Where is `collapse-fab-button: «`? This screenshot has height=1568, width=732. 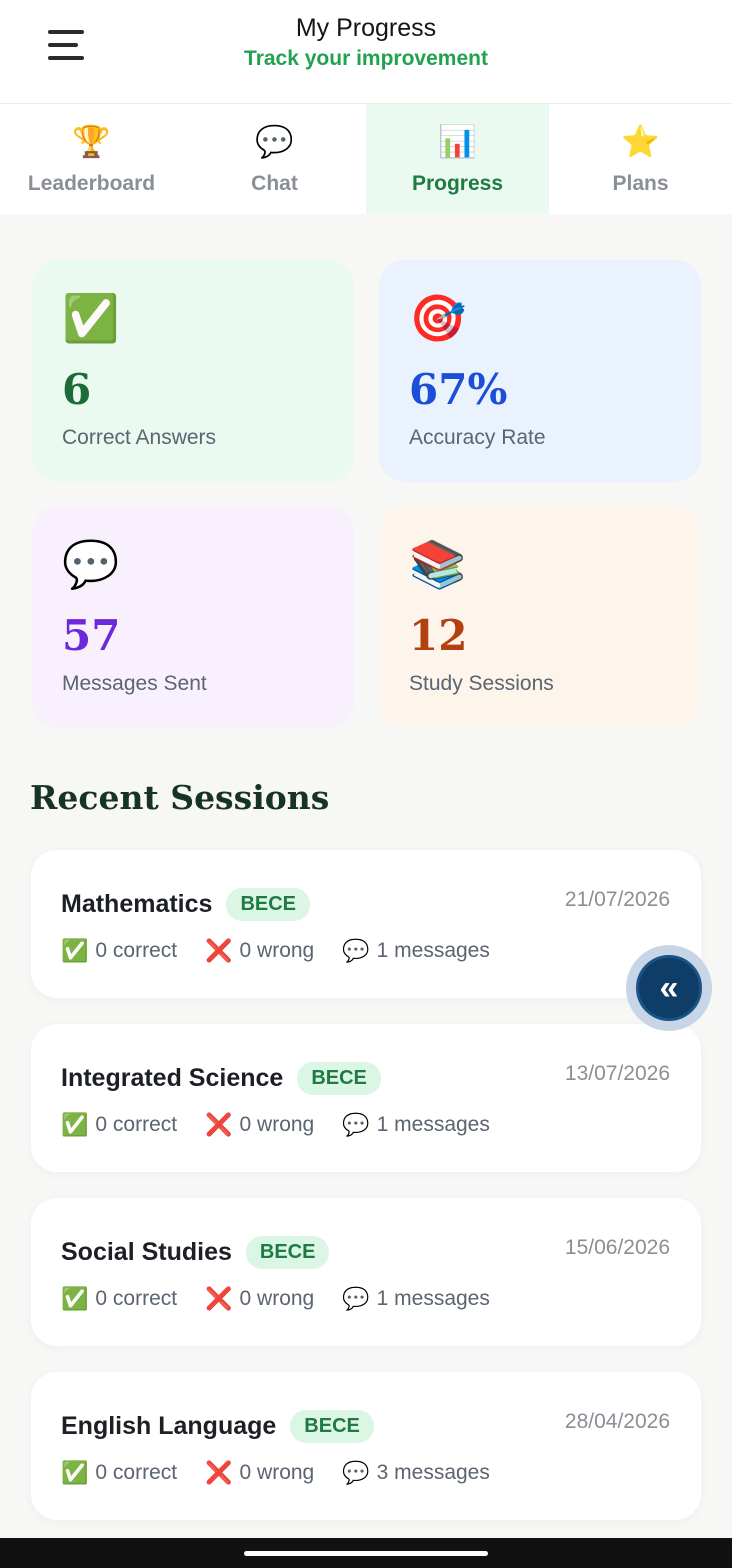
collapse-fab-button: « is located at coordinates (669, 988).